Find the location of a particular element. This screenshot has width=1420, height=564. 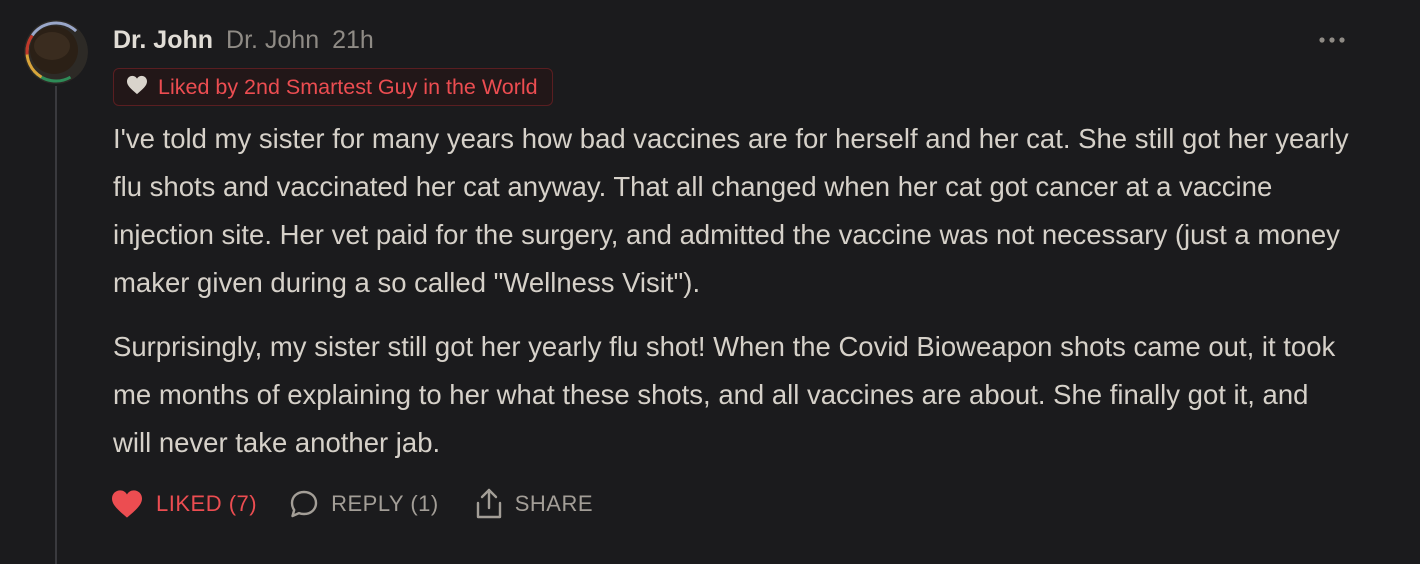

share-button: SHARE is located at coordinates (534, 504).